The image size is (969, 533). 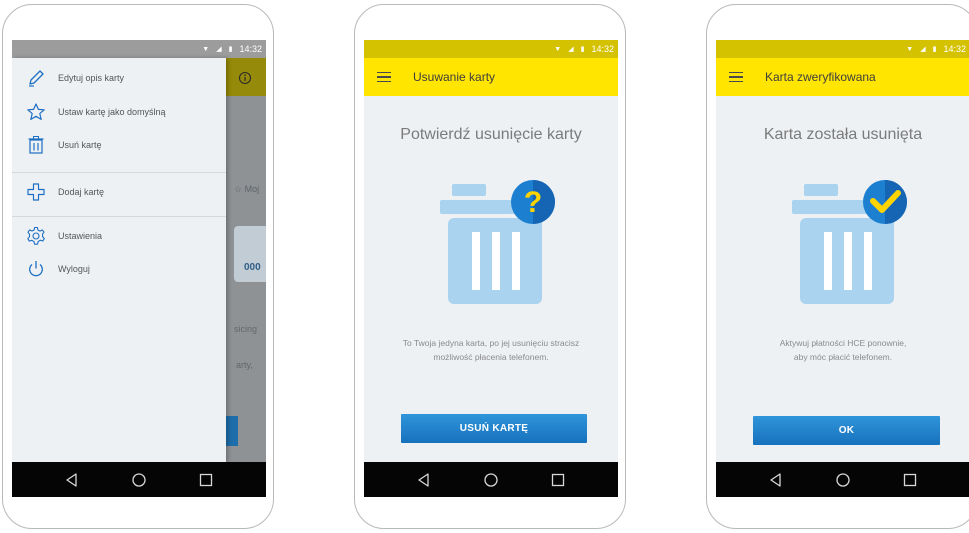 What do you see at coordinates (119, 269) in the screenshot?
I see `menu-item-logout: Wyloguj` at bounding box center [119, 269].